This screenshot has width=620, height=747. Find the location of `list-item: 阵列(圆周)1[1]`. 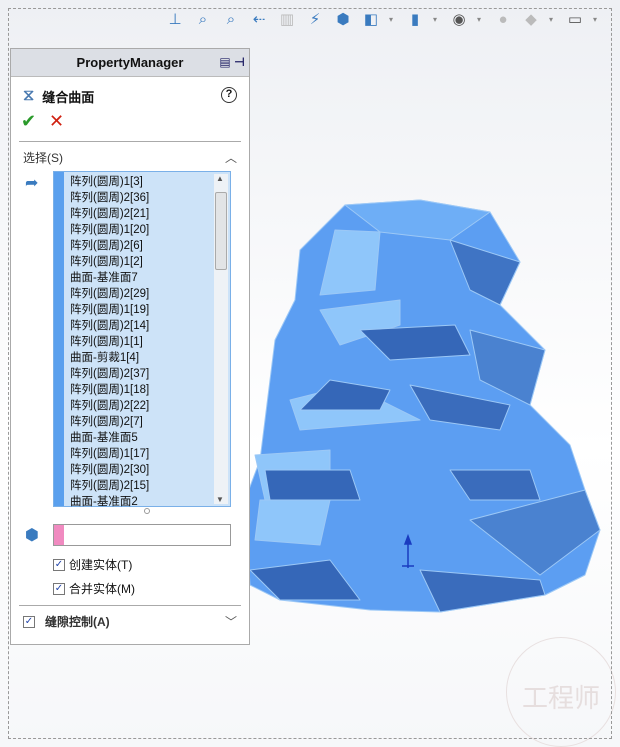

list-item: 阵列(圆周)1[1] is located at coordinates (142, 342).